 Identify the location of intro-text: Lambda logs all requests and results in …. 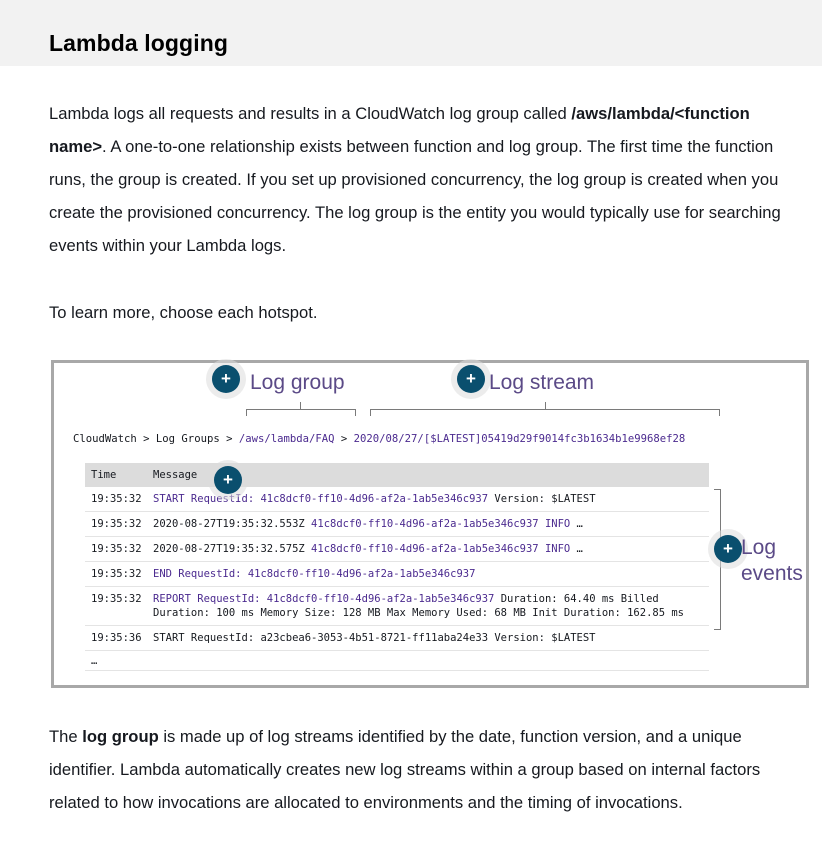
(310, 113).